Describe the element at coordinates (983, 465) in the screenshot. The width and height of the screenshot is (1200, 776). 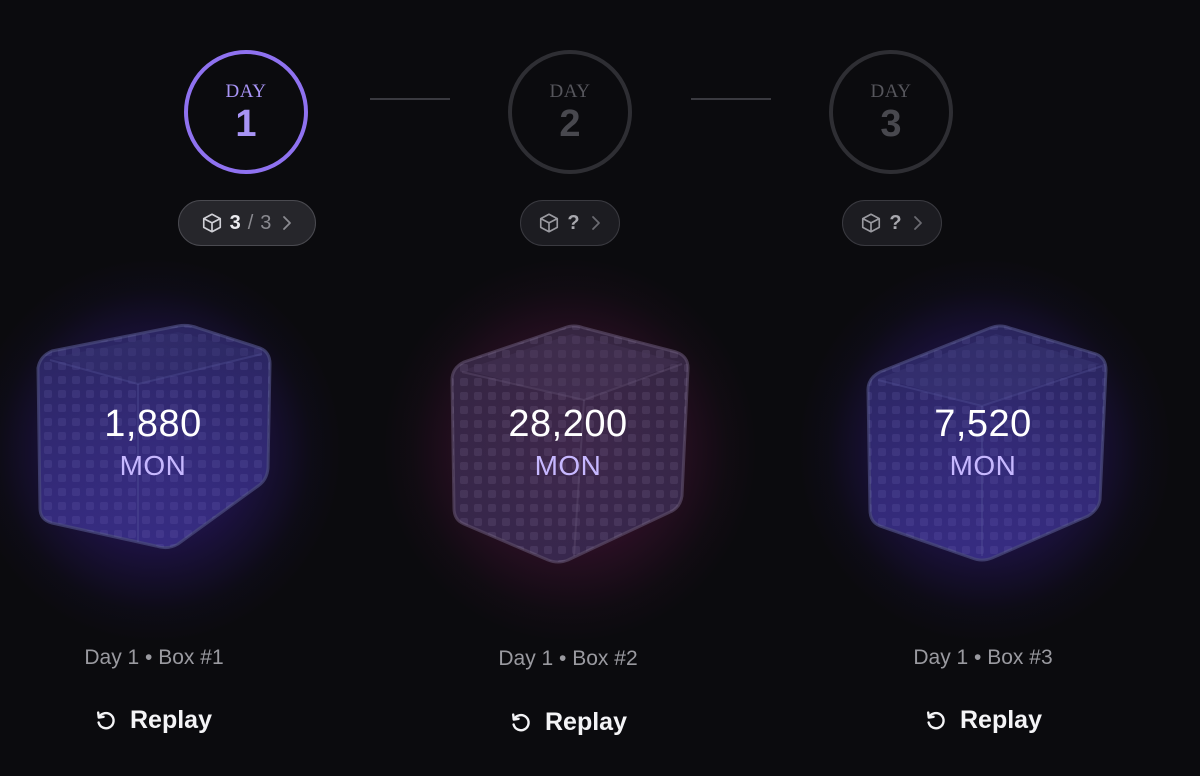
I see `box-3-unit: MON` at that location.